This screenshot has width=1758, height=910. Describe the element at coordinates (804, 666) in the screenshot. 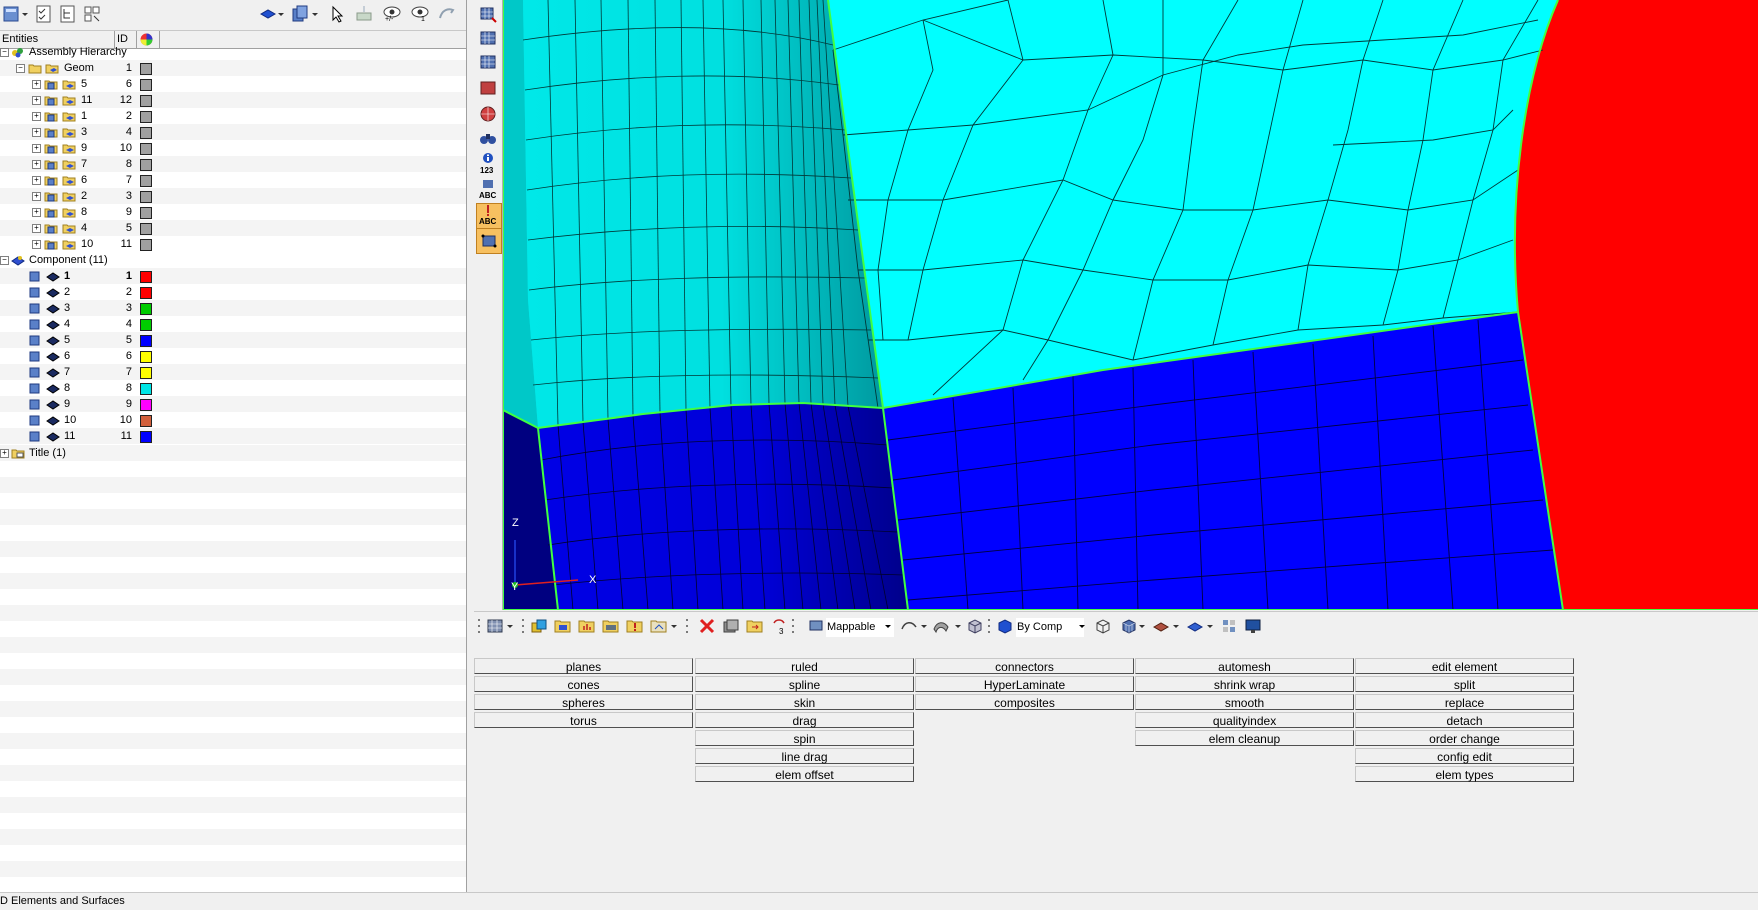

I see `menu-button-ruled: ruled` at that location.